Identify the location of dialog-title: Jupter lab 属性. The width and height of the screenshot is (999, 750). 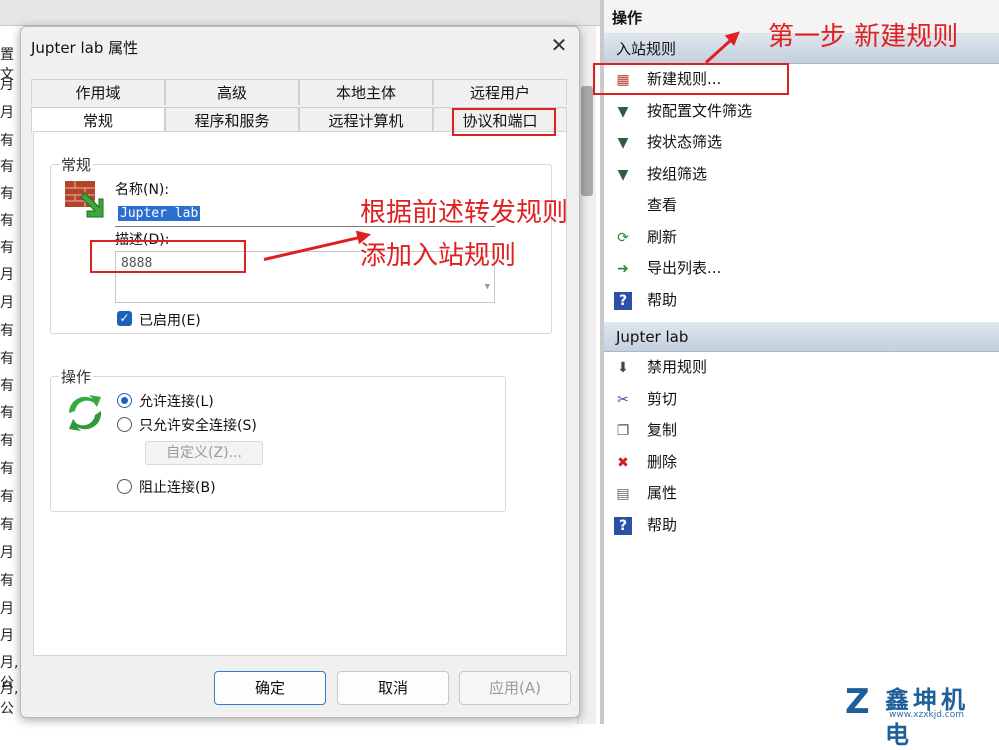
(85, 48).